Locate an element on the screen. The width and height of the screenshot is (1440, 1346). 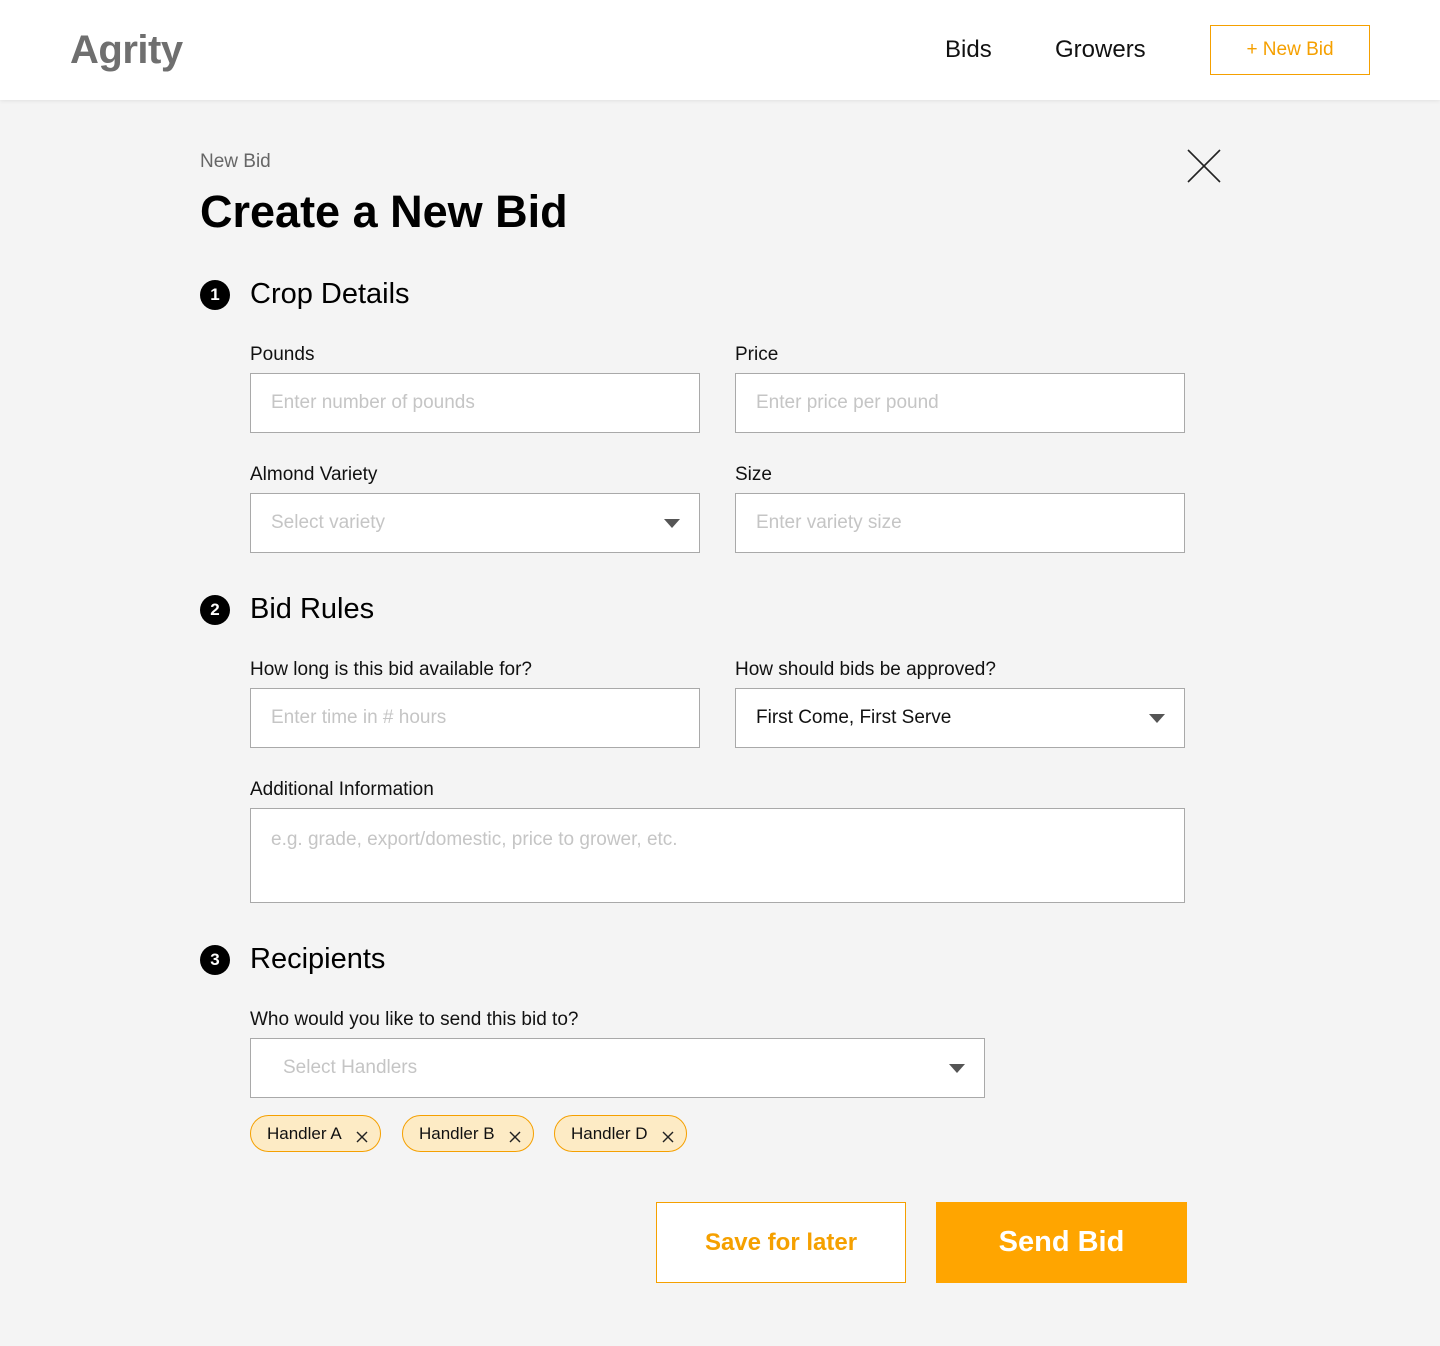
nav-link-bids: Bids is located at coordinates (968, 50).